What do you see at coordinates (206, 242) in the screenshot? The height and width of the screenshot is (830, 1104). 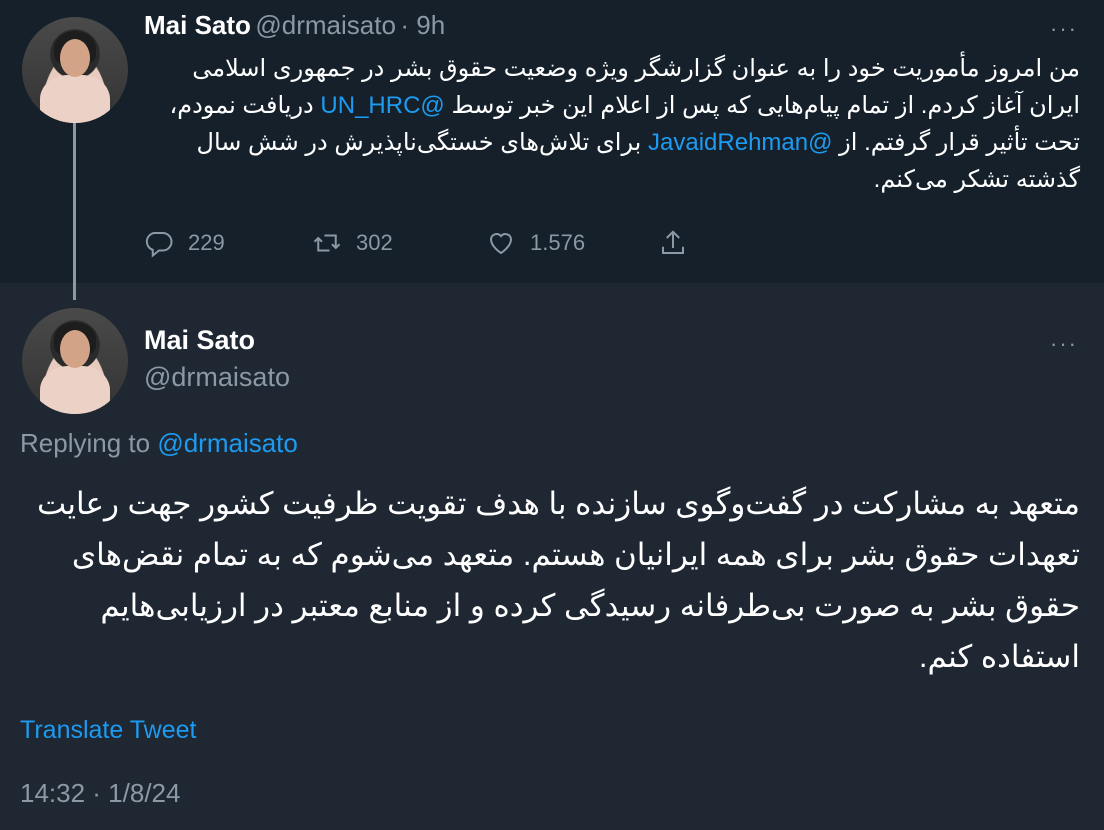 I see `reply-count: 229` at bounding box center [206, 242].